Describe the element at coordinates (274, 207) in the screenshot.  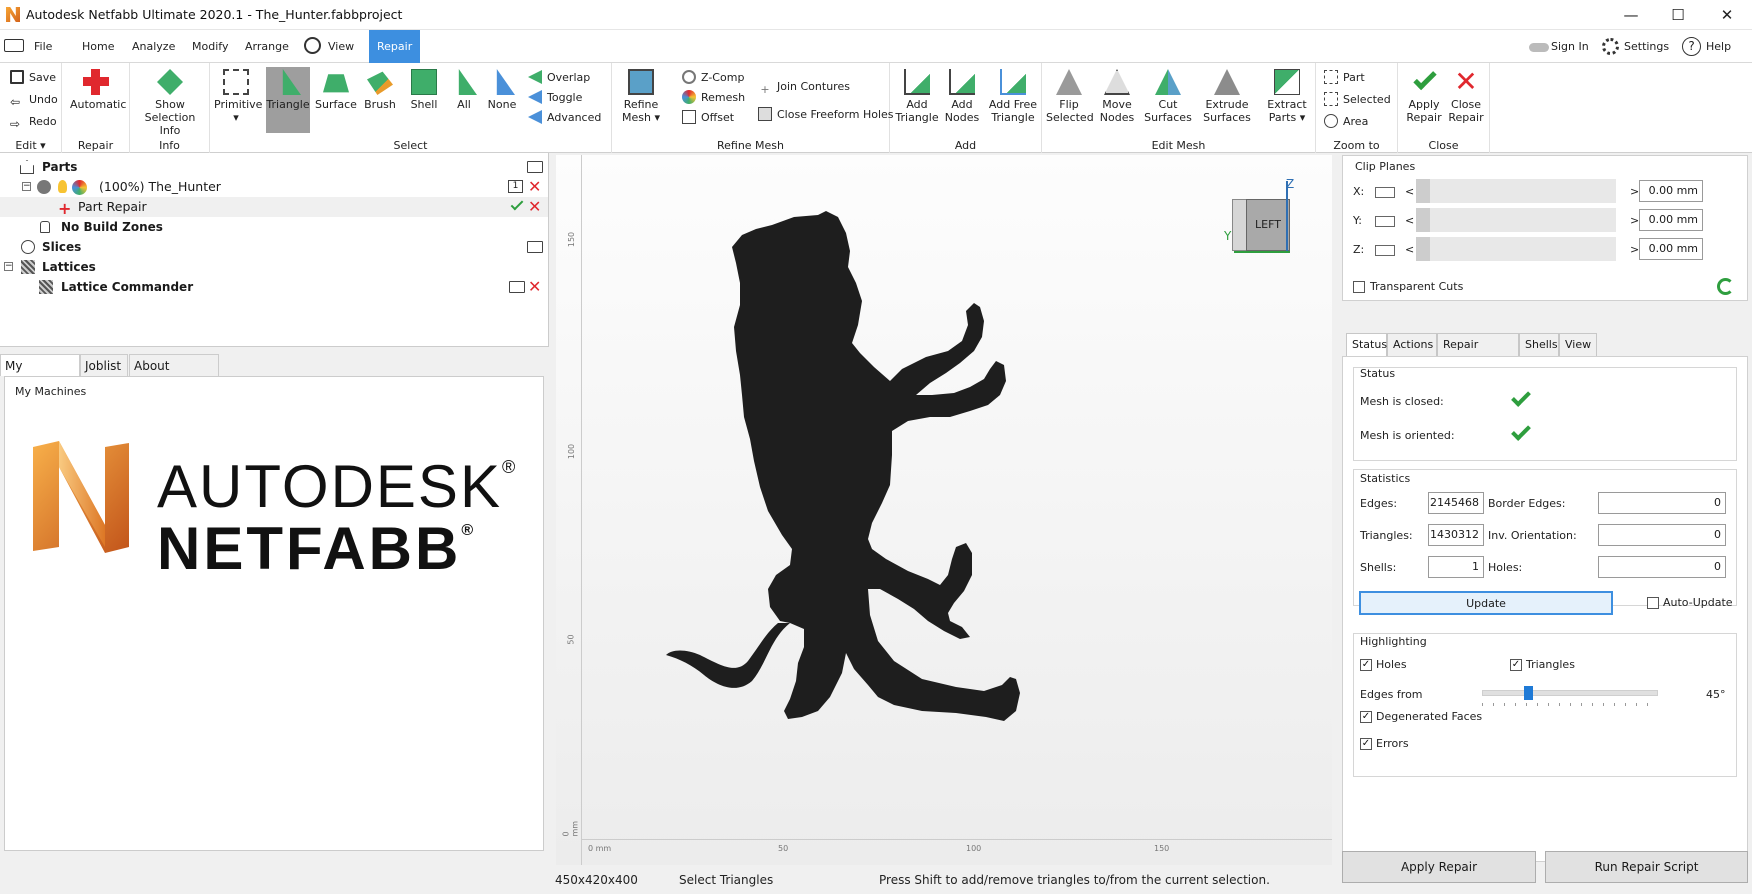
I see `tree-part-repair: + Part Repair ✕` at that location.